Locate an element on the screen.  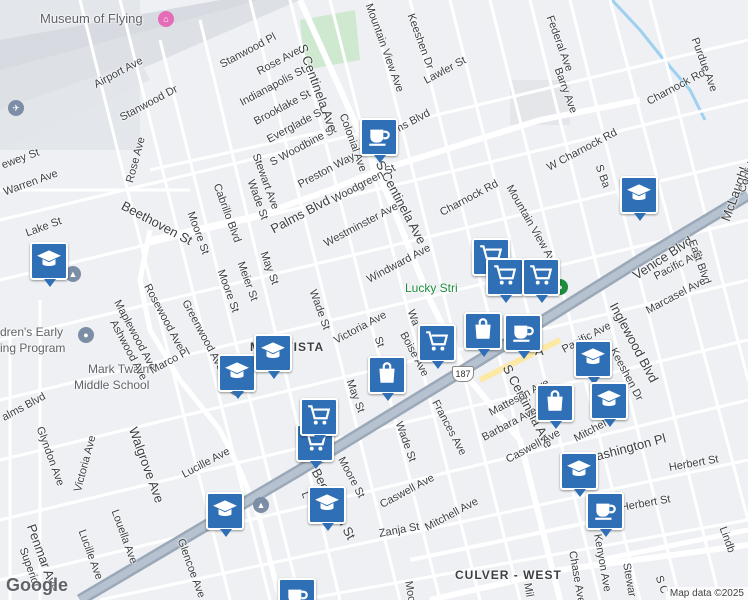
map-data-credit: Map data ©2025 is located at coordinates (706, 593).